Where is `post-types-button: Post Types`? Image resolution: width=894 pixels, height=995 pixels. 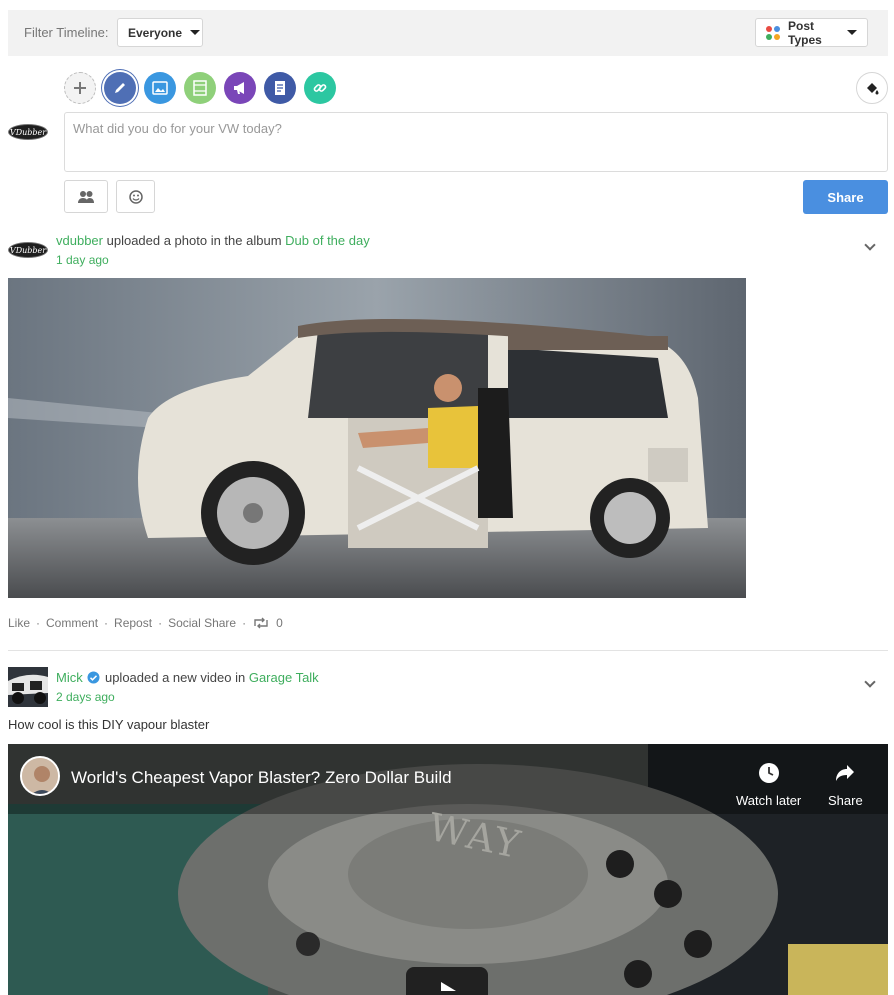 post-types-button: Post Types is located at coordinates (811, 32).